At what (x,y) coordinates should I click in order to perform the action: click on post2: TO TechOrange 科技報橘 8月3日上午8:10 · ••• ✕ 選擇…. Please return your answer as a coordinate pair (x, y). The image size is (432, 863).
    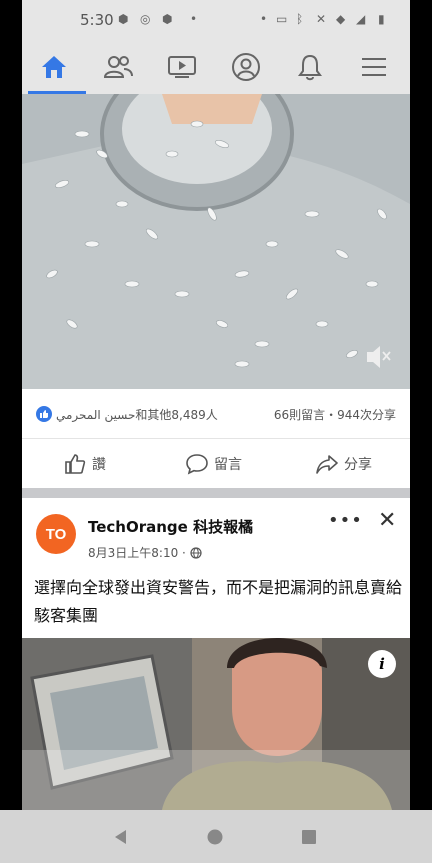
    Looking at the image, I should click on (216, 568).